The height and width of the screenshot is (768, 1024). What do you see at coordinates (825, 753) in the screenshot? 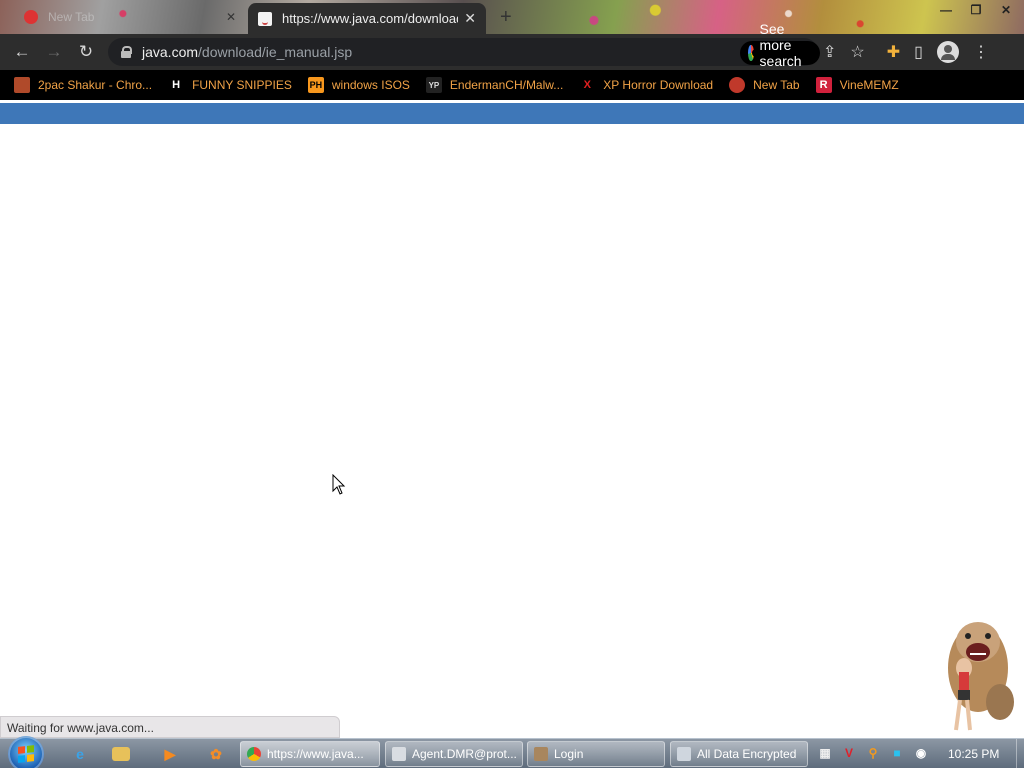
I see `tray-app-icon: ▦` at bounding box center [825, 753].